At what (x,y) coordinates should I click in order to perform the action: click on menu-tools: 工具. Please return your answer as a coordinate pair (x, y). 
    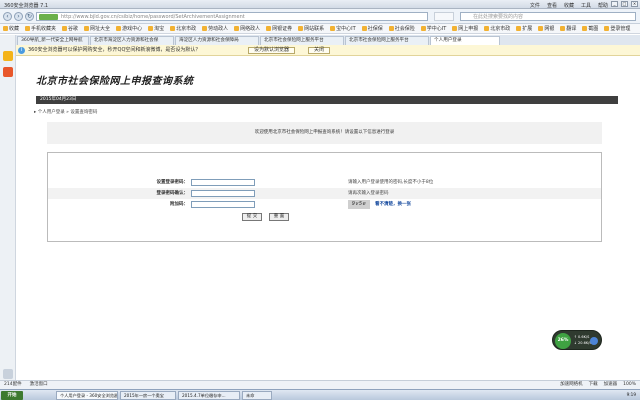
    Looking at the image, I should click on (586, 5).